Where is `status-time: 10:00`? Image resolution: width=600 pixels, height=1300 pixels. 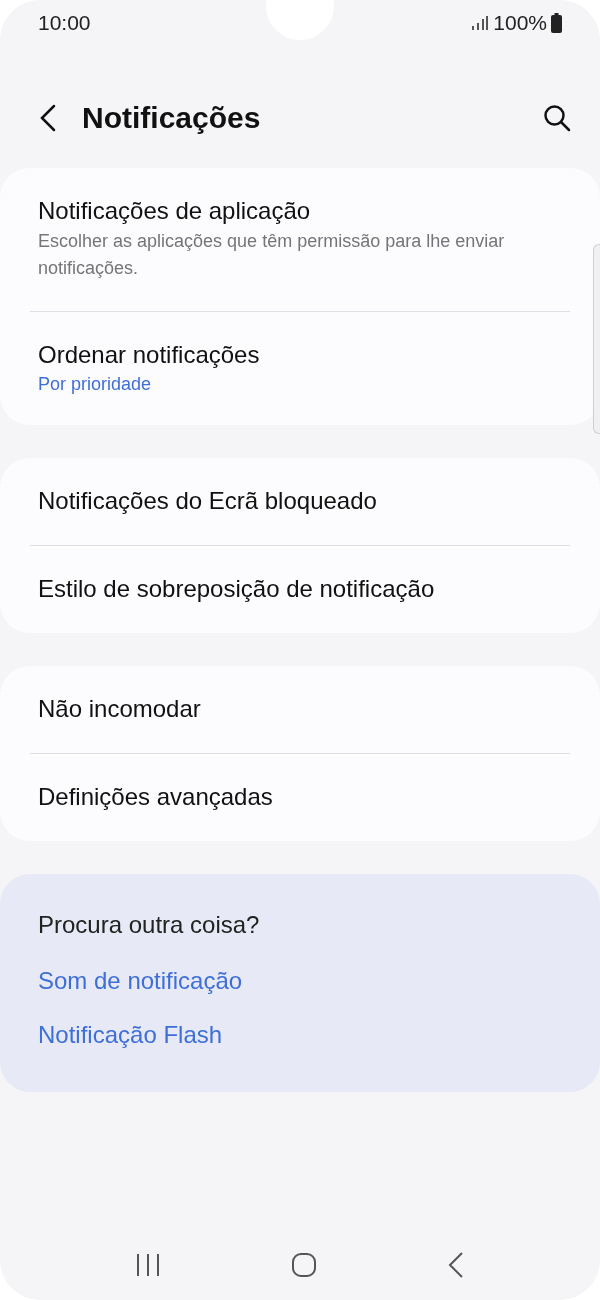
status-time: 10:00 is located at coordinates (64, 23).